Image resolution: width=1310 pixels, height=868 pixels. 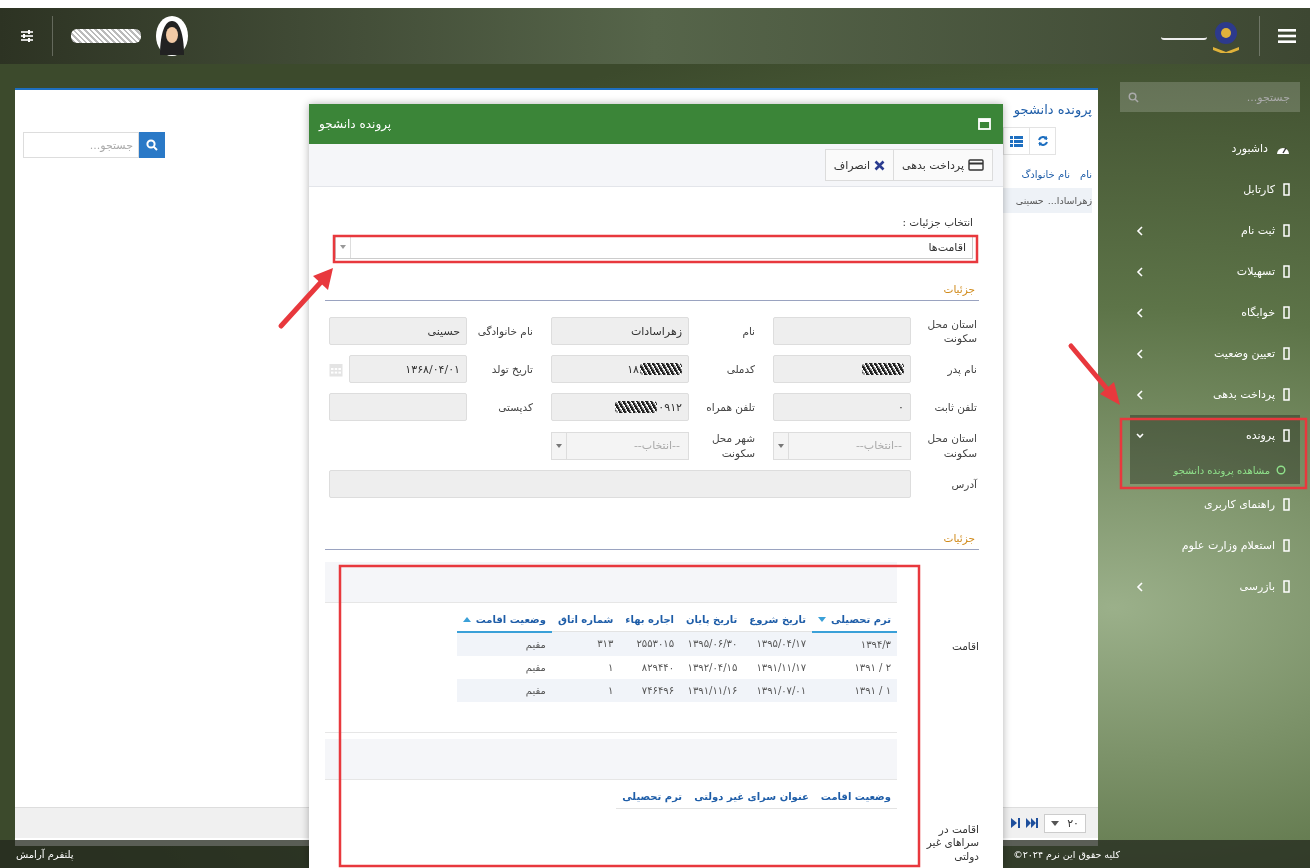 I want to click on table-cell: ۱۳۹۴/۳, so click(x=854, y=643).